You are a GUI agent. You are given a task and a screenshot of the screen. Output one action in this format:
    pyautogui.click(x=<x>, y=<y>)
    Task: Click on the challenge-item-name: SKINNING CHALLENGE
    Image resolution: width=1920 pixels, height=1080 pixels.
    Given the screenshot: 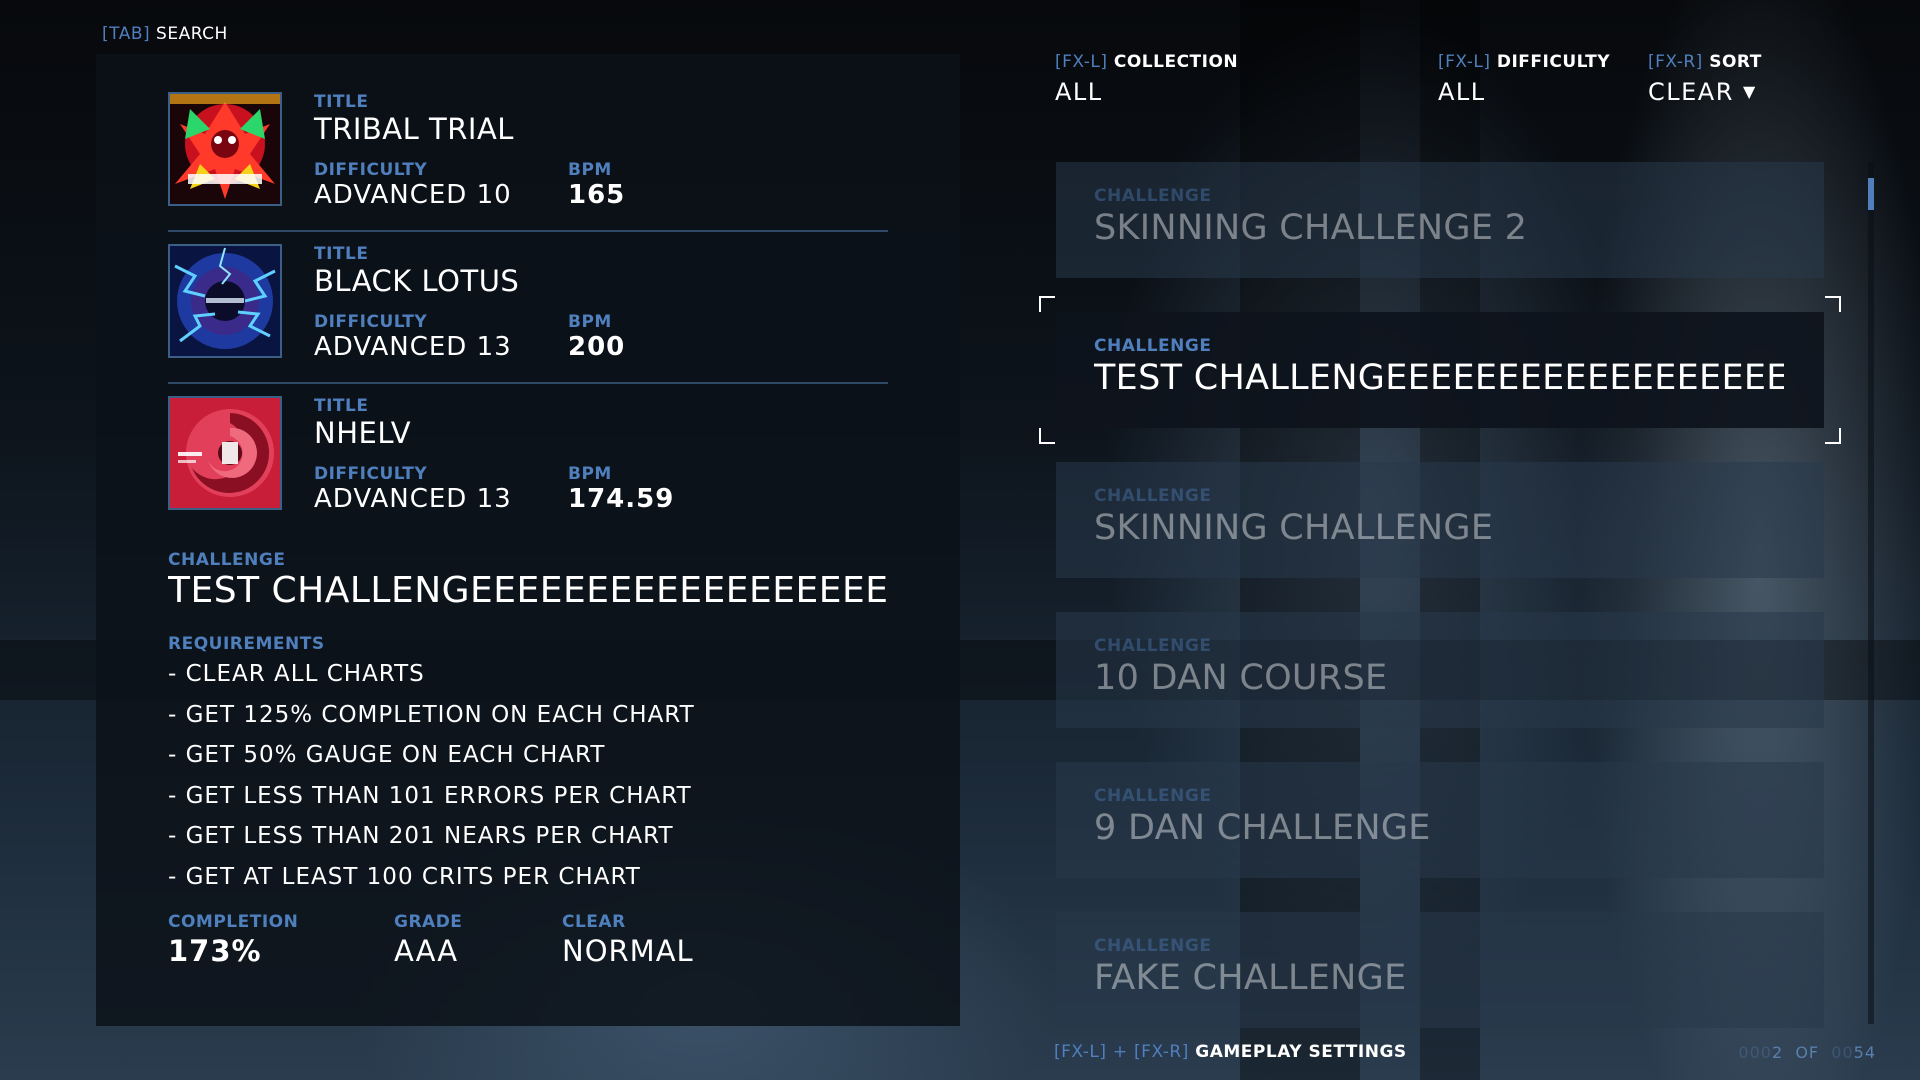 What is the action you would take?
    pyautogui.click(x=1294, y=528)
    